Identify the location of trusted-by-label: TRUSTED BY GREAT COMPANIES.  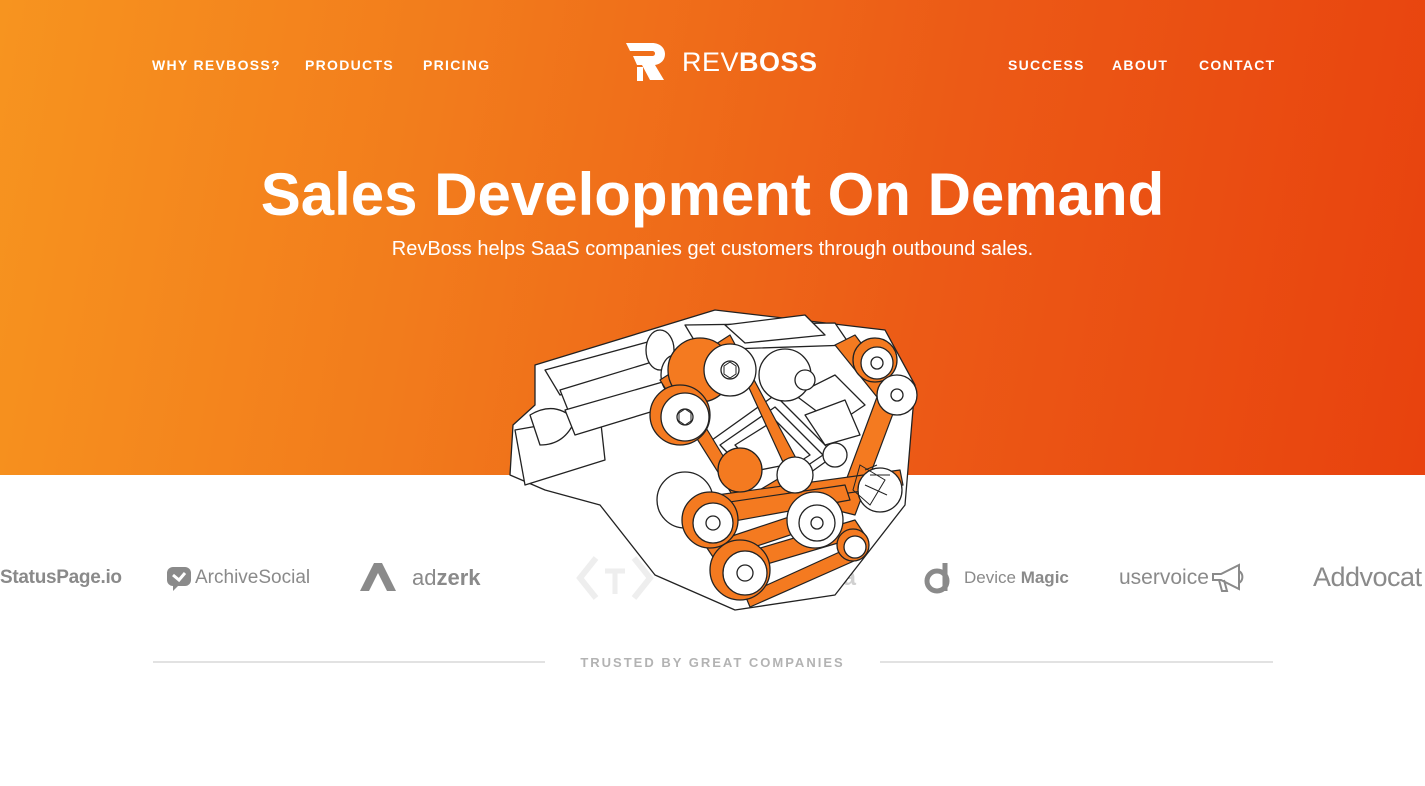
(712, 662).